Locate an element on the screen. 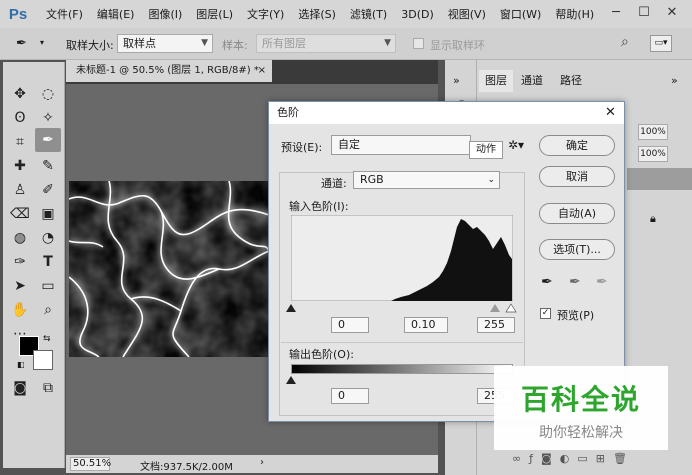 The width and height of the screenshot is (692, 475). menu-layer: 图层(L) is located at coordinates (214, 14).